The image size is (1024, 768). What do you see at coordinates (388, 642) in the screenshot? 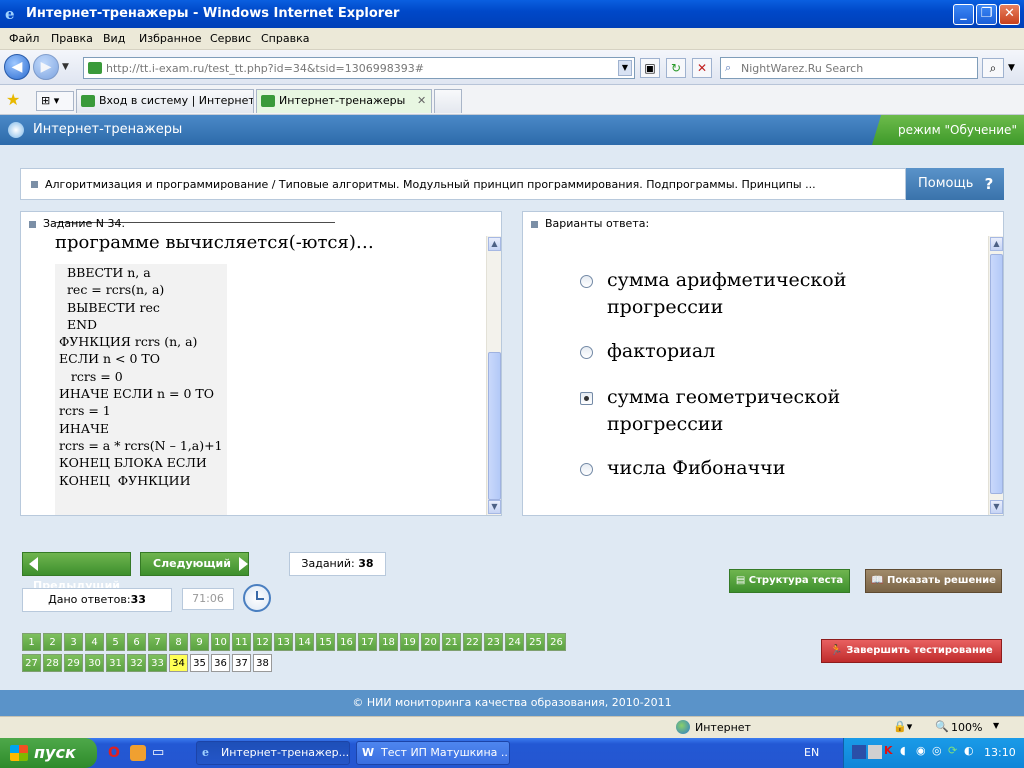
I see `question-number-button: 18` at bounding box center [388, 642].